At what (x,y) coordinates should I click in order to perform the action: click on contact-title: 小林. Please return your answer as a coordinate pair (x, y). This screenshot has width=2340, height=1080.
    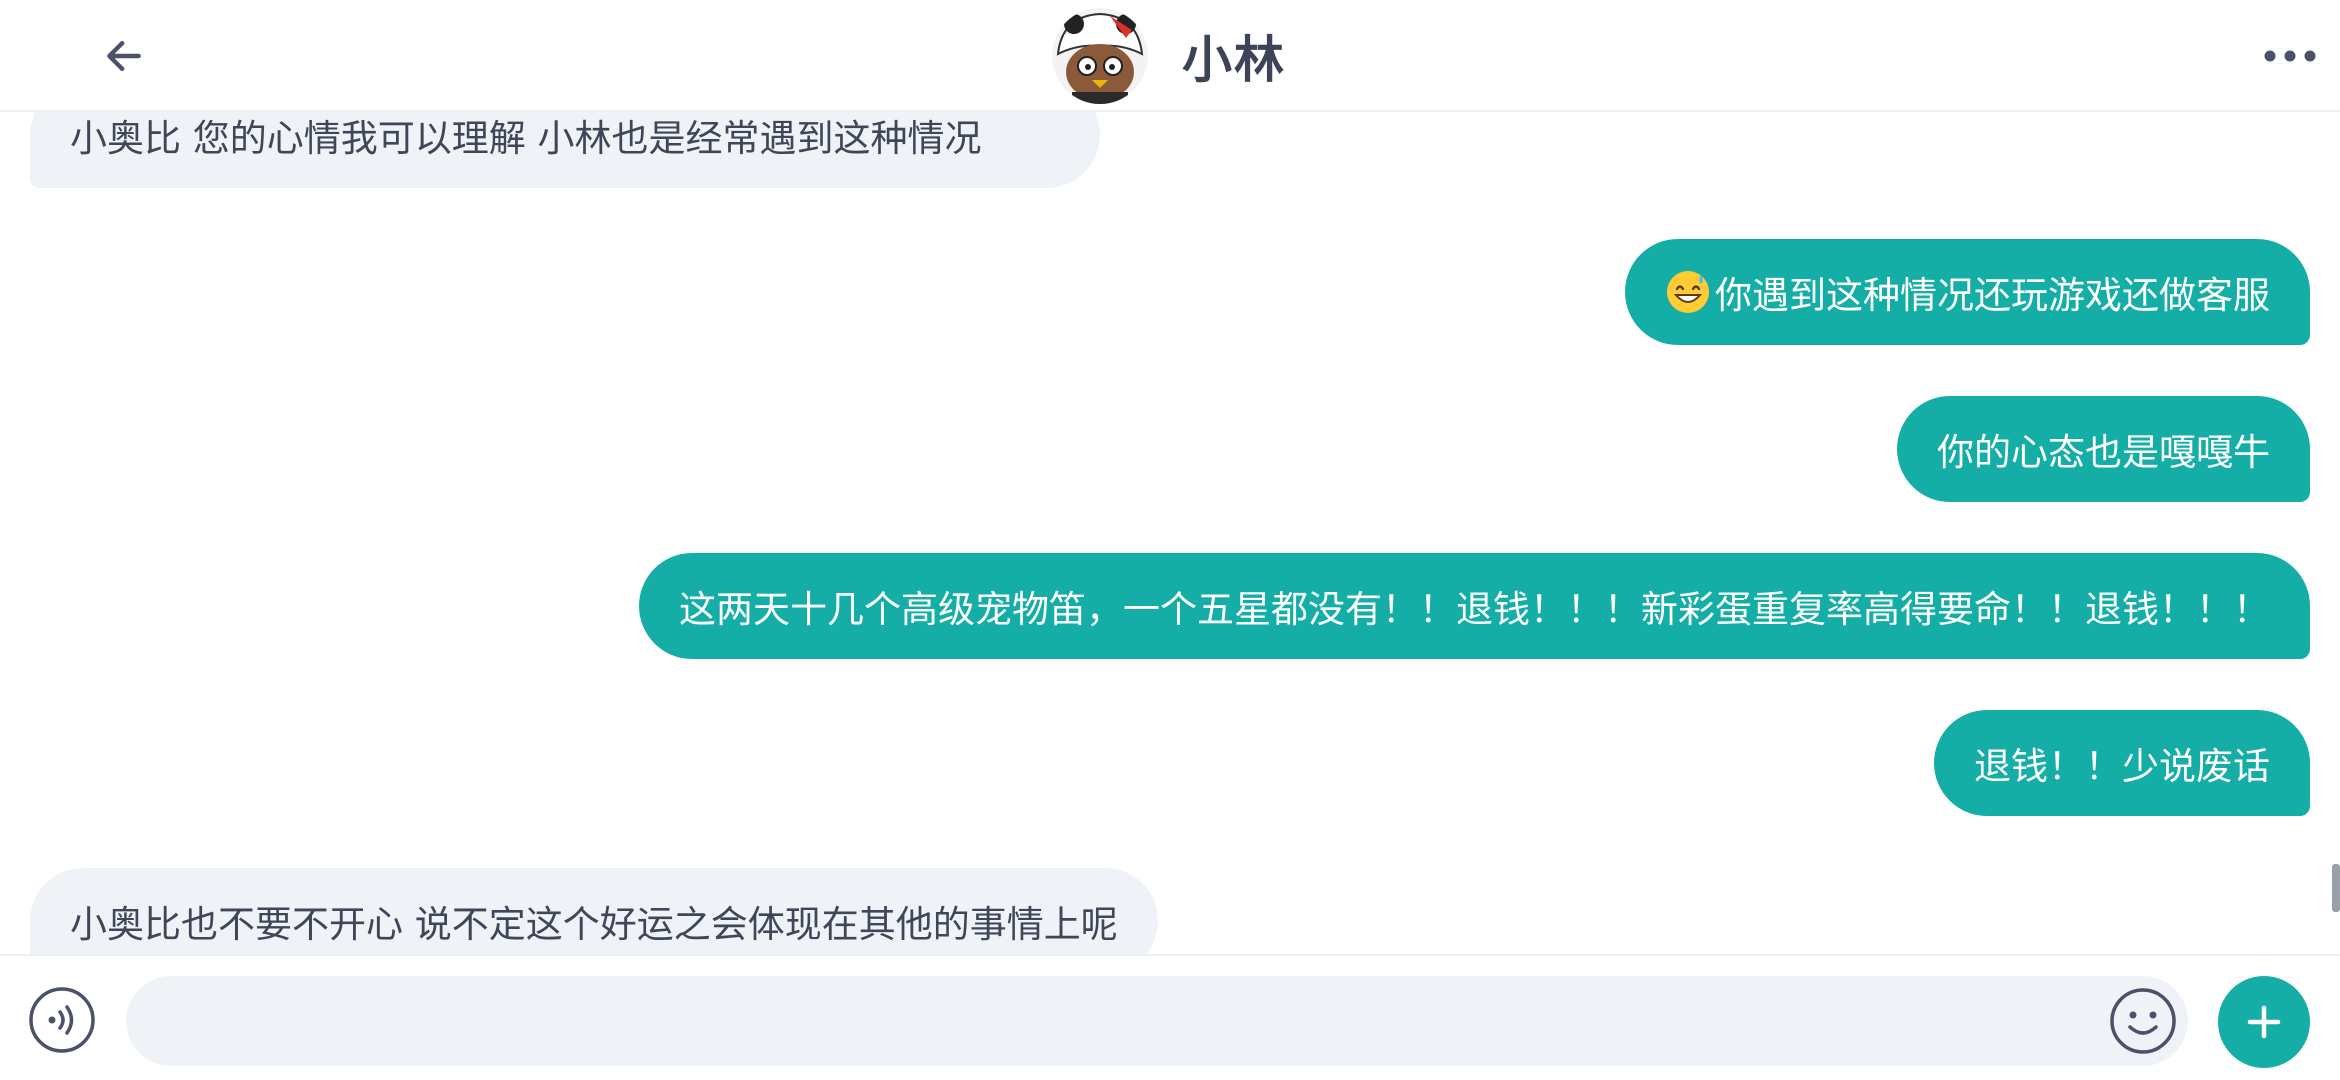
    Looking at the image, I should click on (1169, 56).